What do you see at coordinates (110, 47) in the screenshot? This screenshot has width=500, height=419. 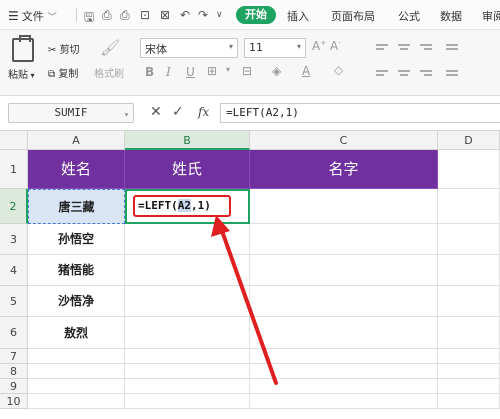 I see `format-painter-icon: 🖌` at bounding box center [110, 47].